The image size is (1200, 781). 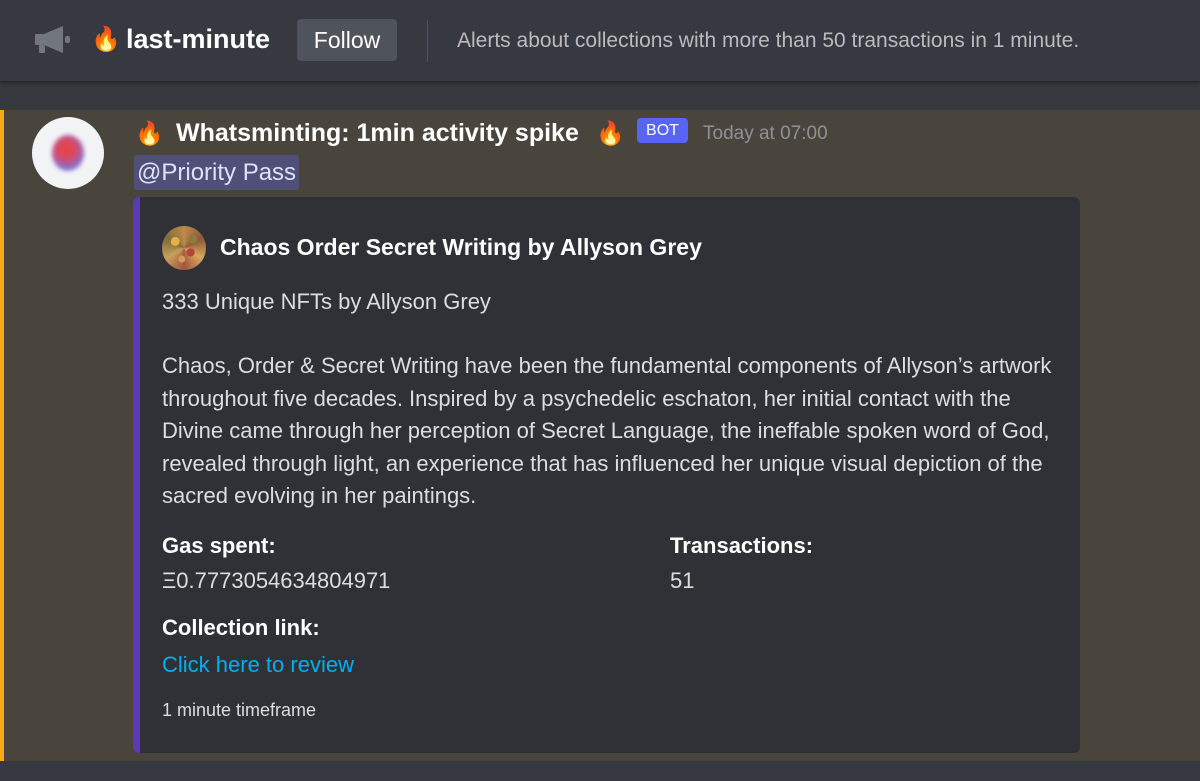 What do you see at coordinates (52, 39) in the screenshot?
I see `megaphone-icon` at bounding box center [52, 39].